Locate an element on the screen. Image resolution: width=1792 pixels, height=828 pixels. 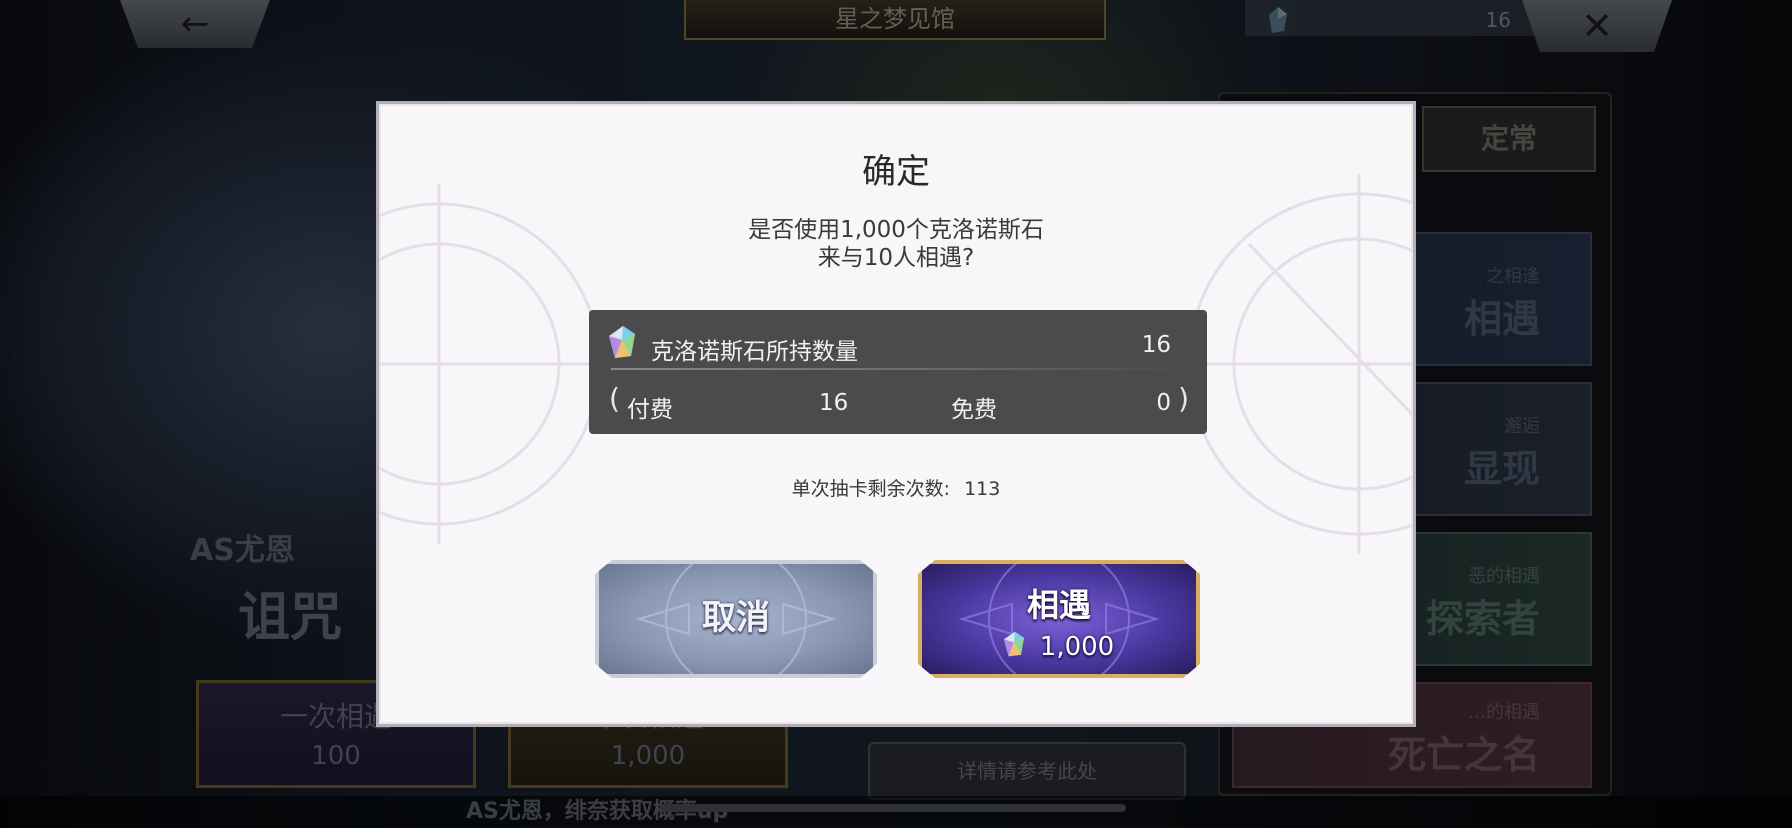
remaining-pulls: 单次抽卡剩余次数: 113 is located at coordinates (896, 487).